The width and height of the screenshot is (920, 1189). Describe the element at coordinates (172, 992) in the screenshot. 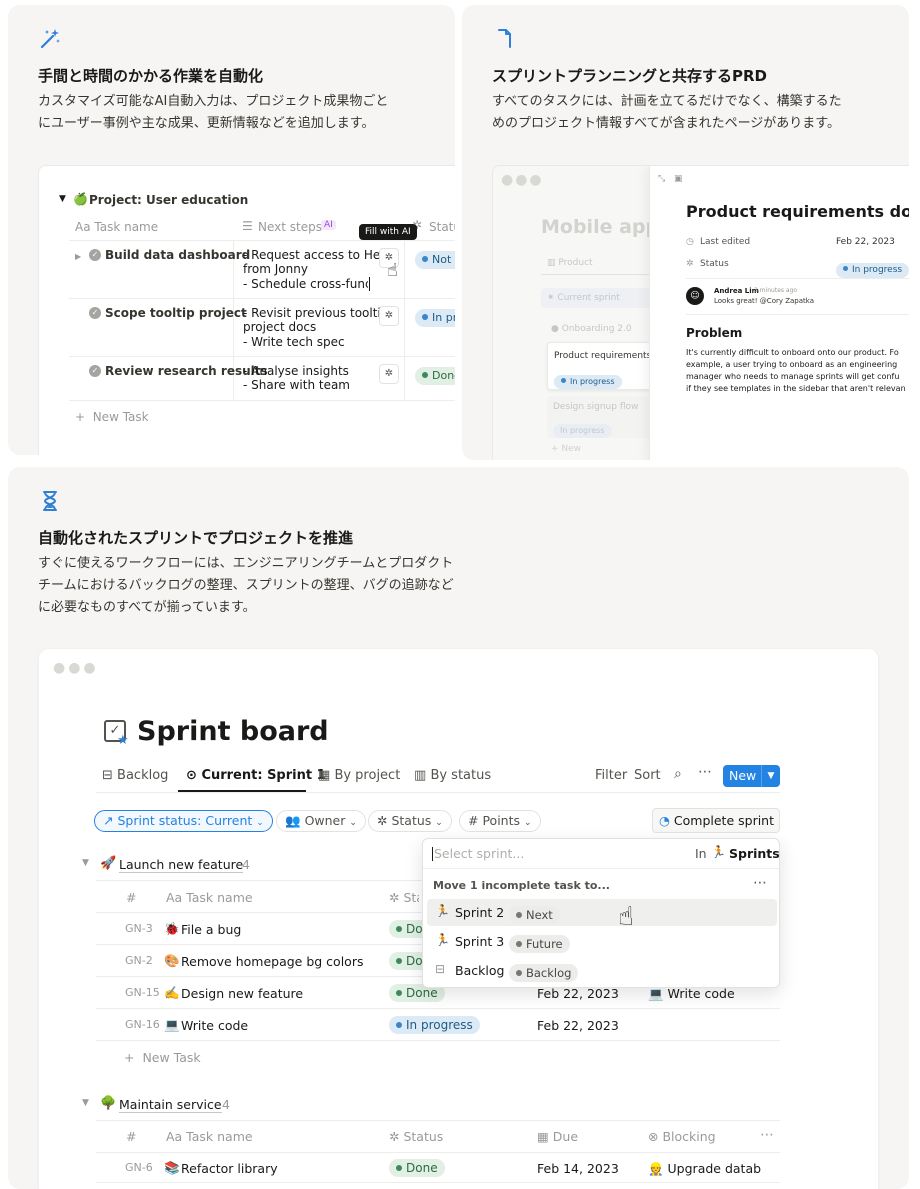

I see `task-emoji: ✍️` at that location.